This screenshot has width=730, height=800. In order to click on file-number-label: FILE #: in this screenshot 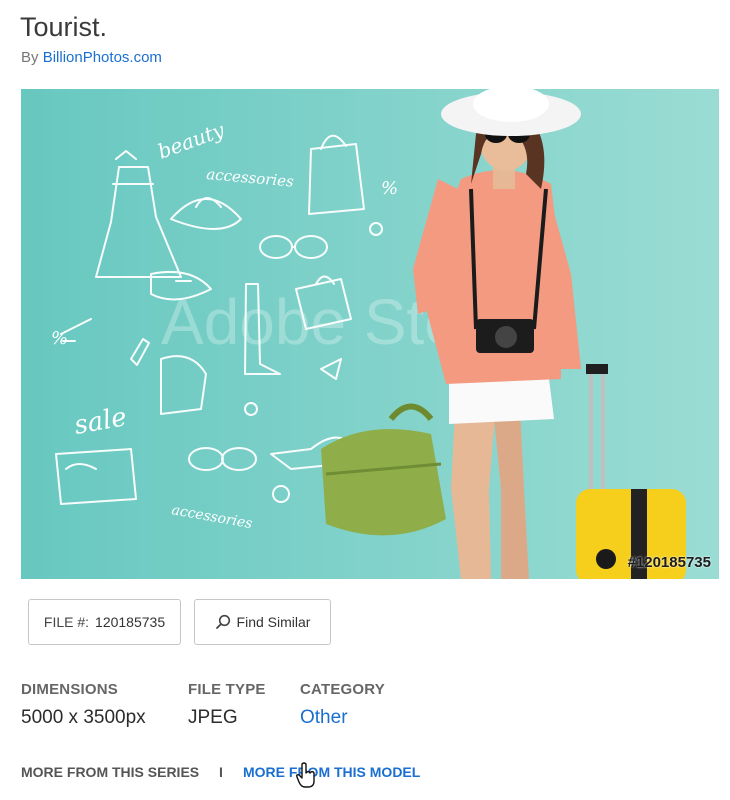, I will do `click(66, 622)`.